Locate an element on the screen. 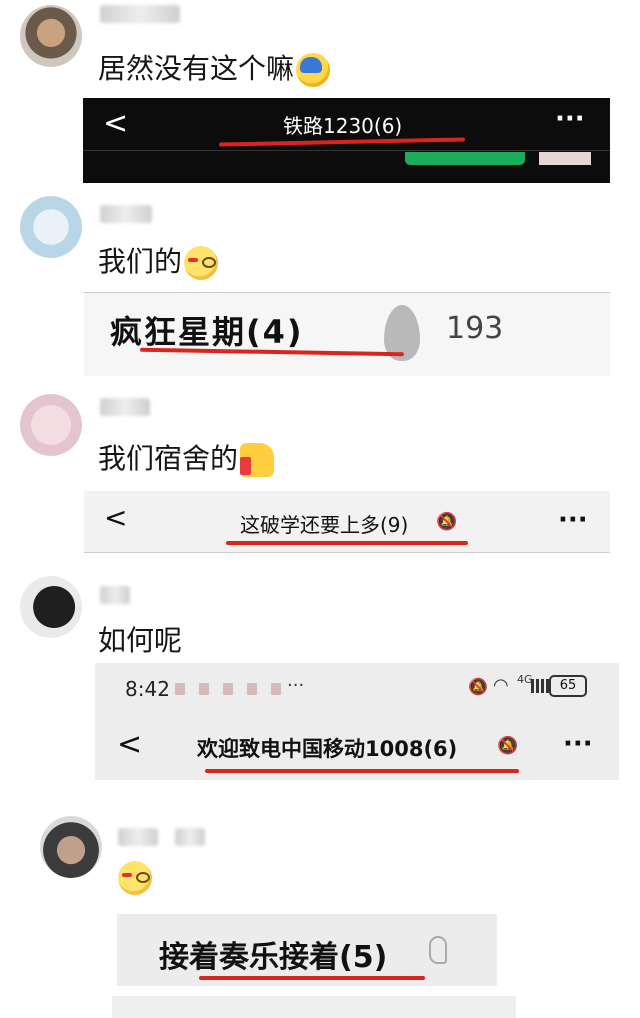 This screenshot has height=1018, width=640. notification-icons is located at coordinates (230, 689).